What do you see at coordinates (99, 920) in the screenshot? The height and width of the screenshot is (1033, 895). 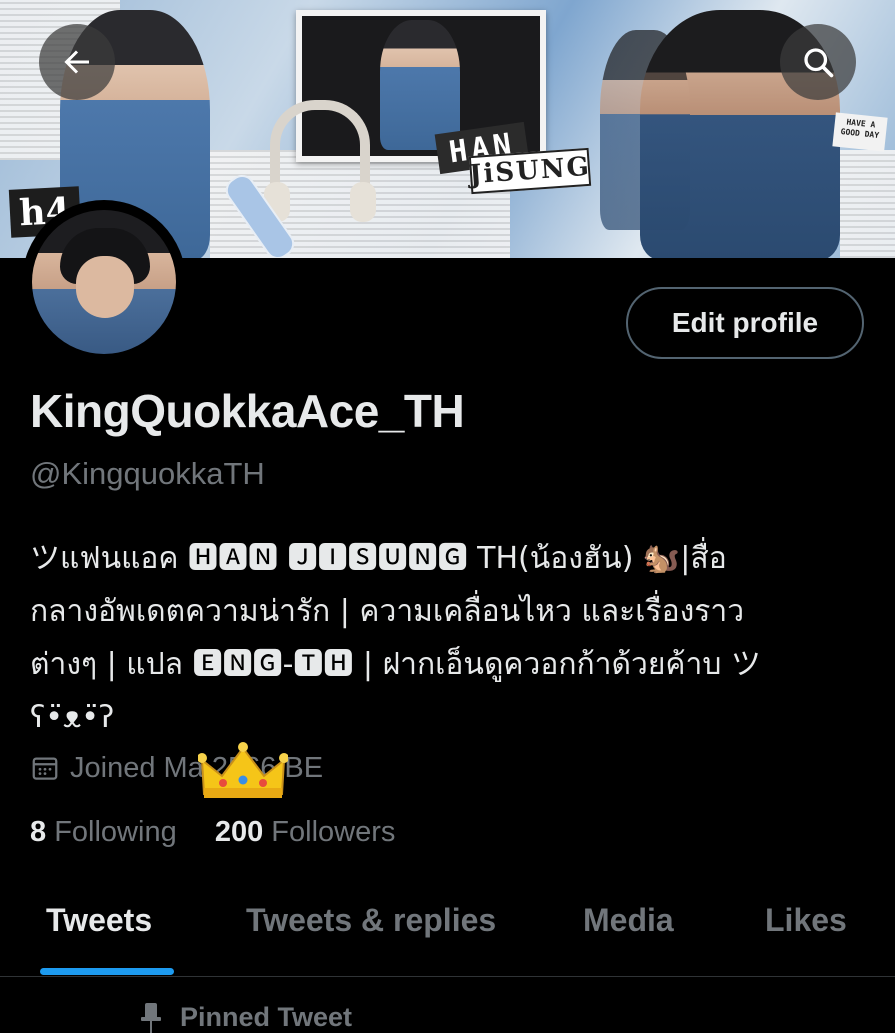 I see `tab-tweets: Tweets` at bounding box center [99, 920].